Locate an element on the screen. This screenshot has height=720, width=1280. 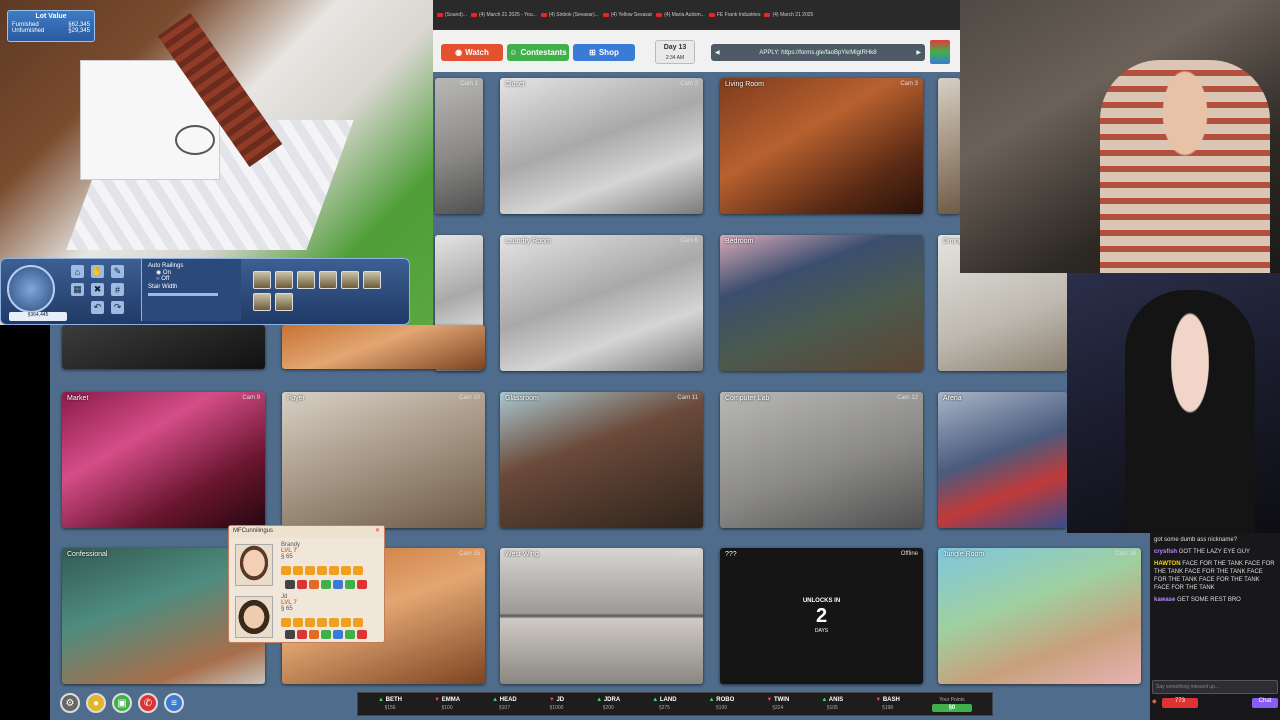
stair-tool-icon: ⌂ is located at coordinates (77, 271).